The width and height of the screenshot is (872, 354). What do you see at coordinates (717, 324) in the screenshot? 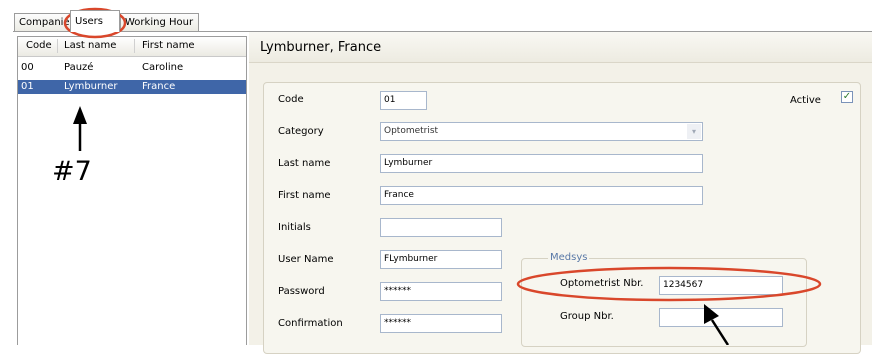
I see `arrow-diagonal-icon` at bounding box center [717, 324].